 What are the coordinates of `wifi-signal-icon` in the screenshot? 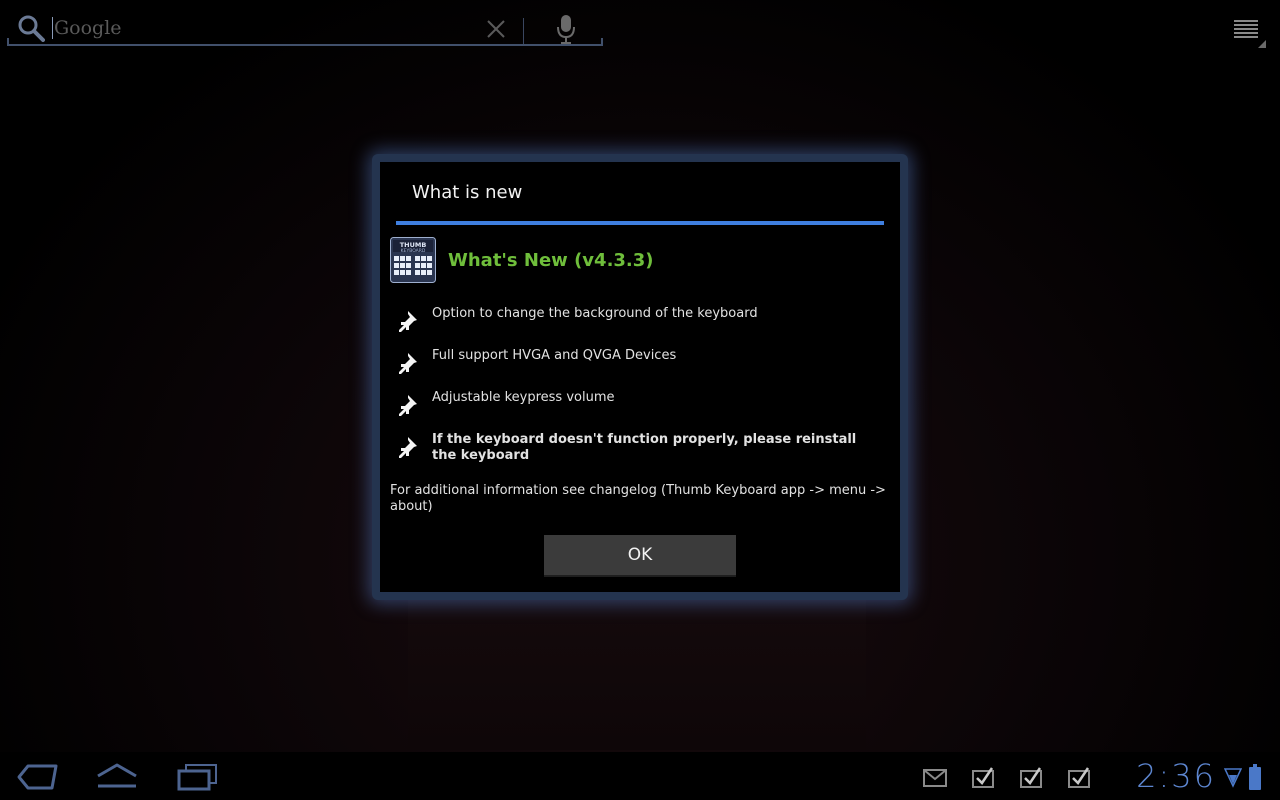 It's located at (1233, 777).